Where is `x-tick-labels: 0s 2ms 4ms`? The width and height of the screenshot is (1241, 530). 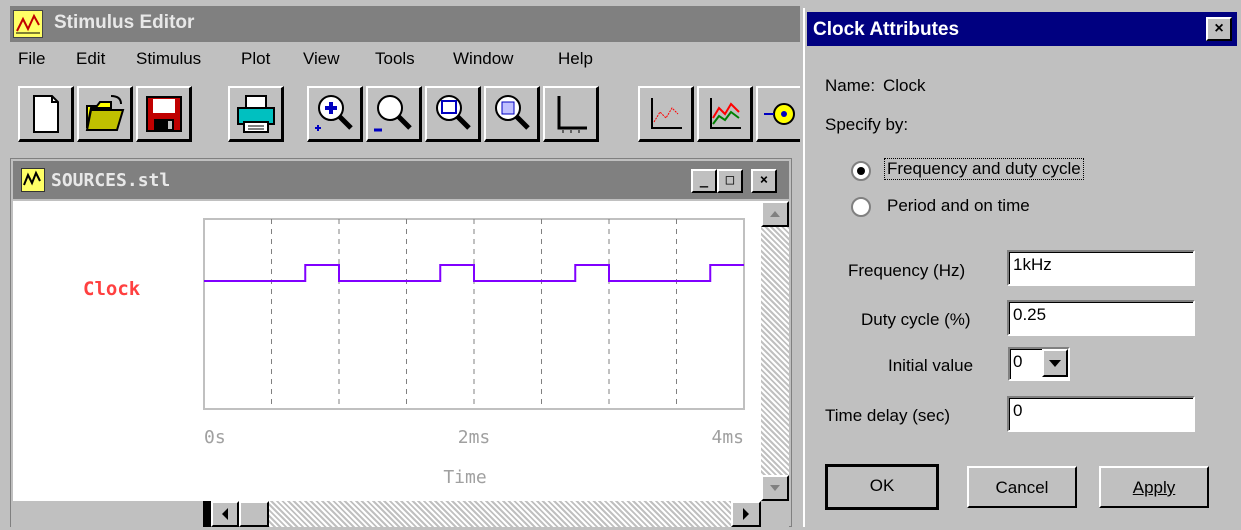 x-tick-labels: 0s 2ms 4ms is located at coordinates (474, 437).